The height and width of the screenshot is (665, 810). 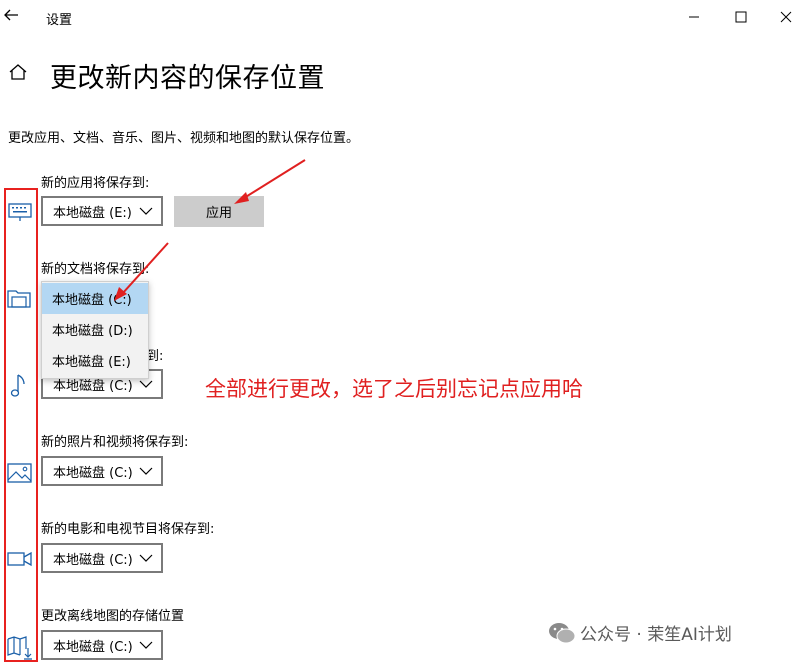 What do you see at coordinates (394, 389) in the screenshot?
I see `instruction-annotation: 全部进行更改，选了之后别忘记点应用哈` at bounding box center [394, 389].